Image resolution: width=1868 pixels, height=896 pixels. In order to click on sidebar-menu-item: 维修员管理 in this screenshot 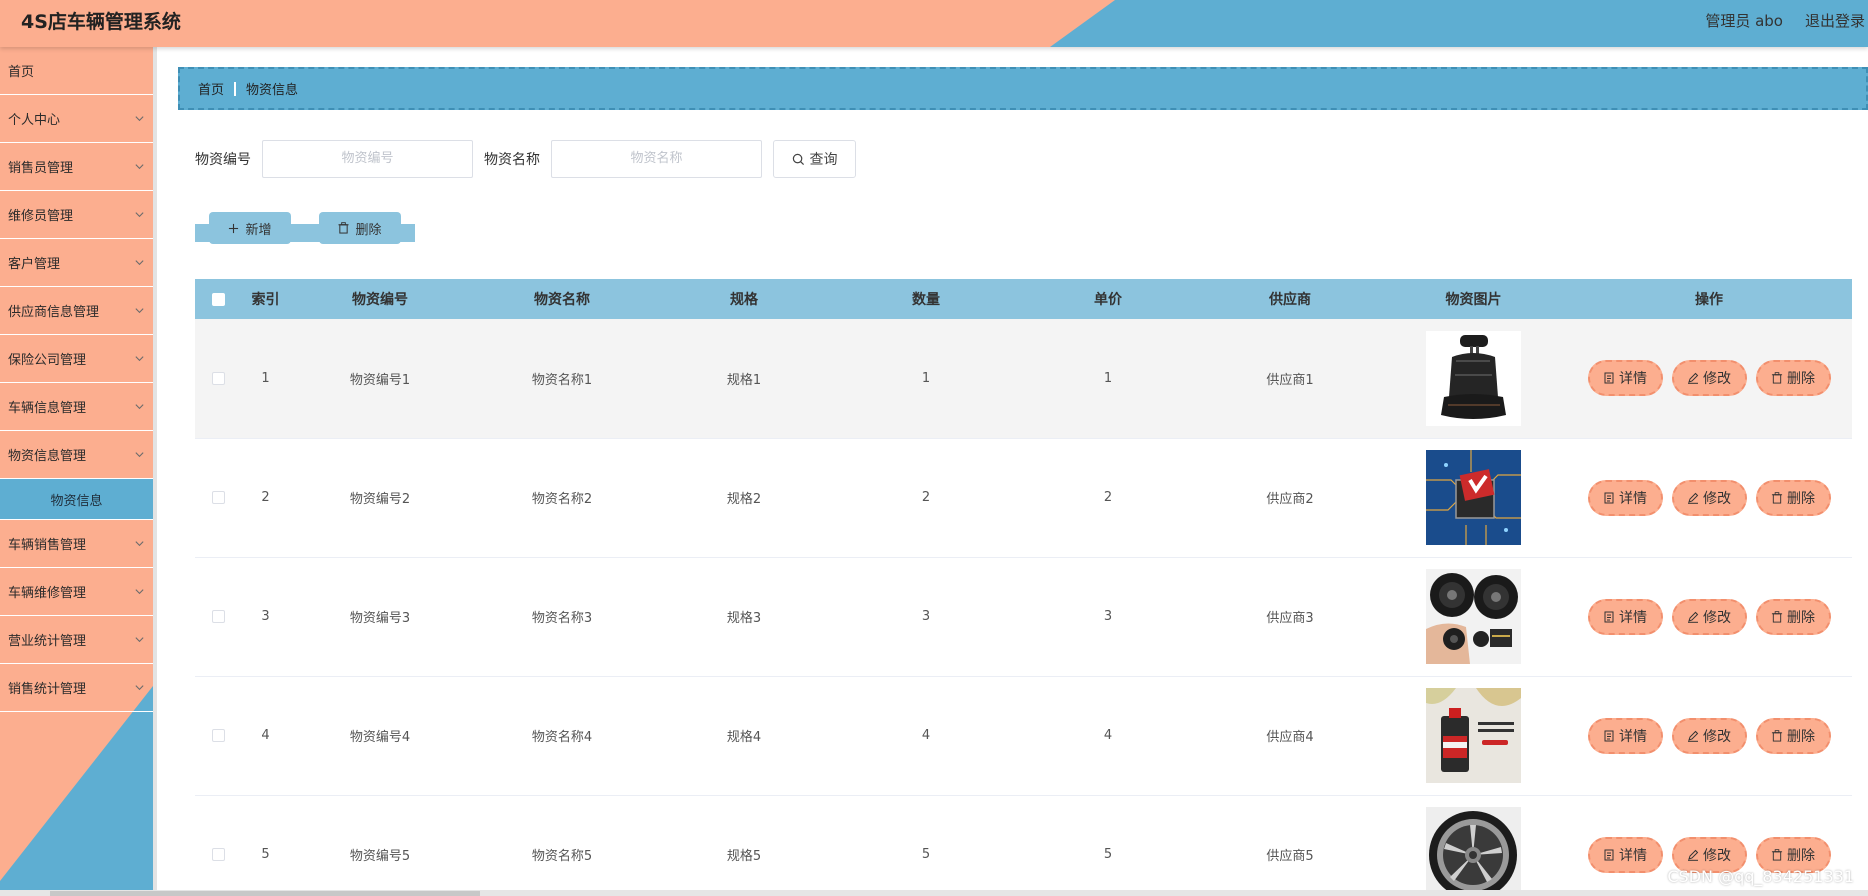, I will do `click(76, 215)`.